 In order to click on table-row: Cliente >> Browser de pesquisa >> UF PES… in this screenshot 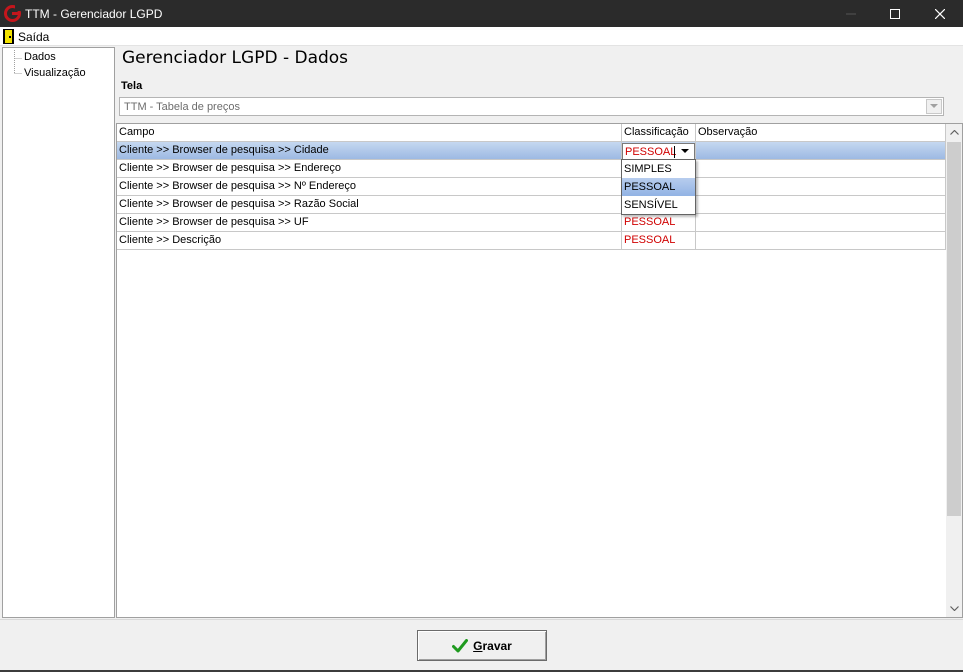, I will do `click(531, 223)`.